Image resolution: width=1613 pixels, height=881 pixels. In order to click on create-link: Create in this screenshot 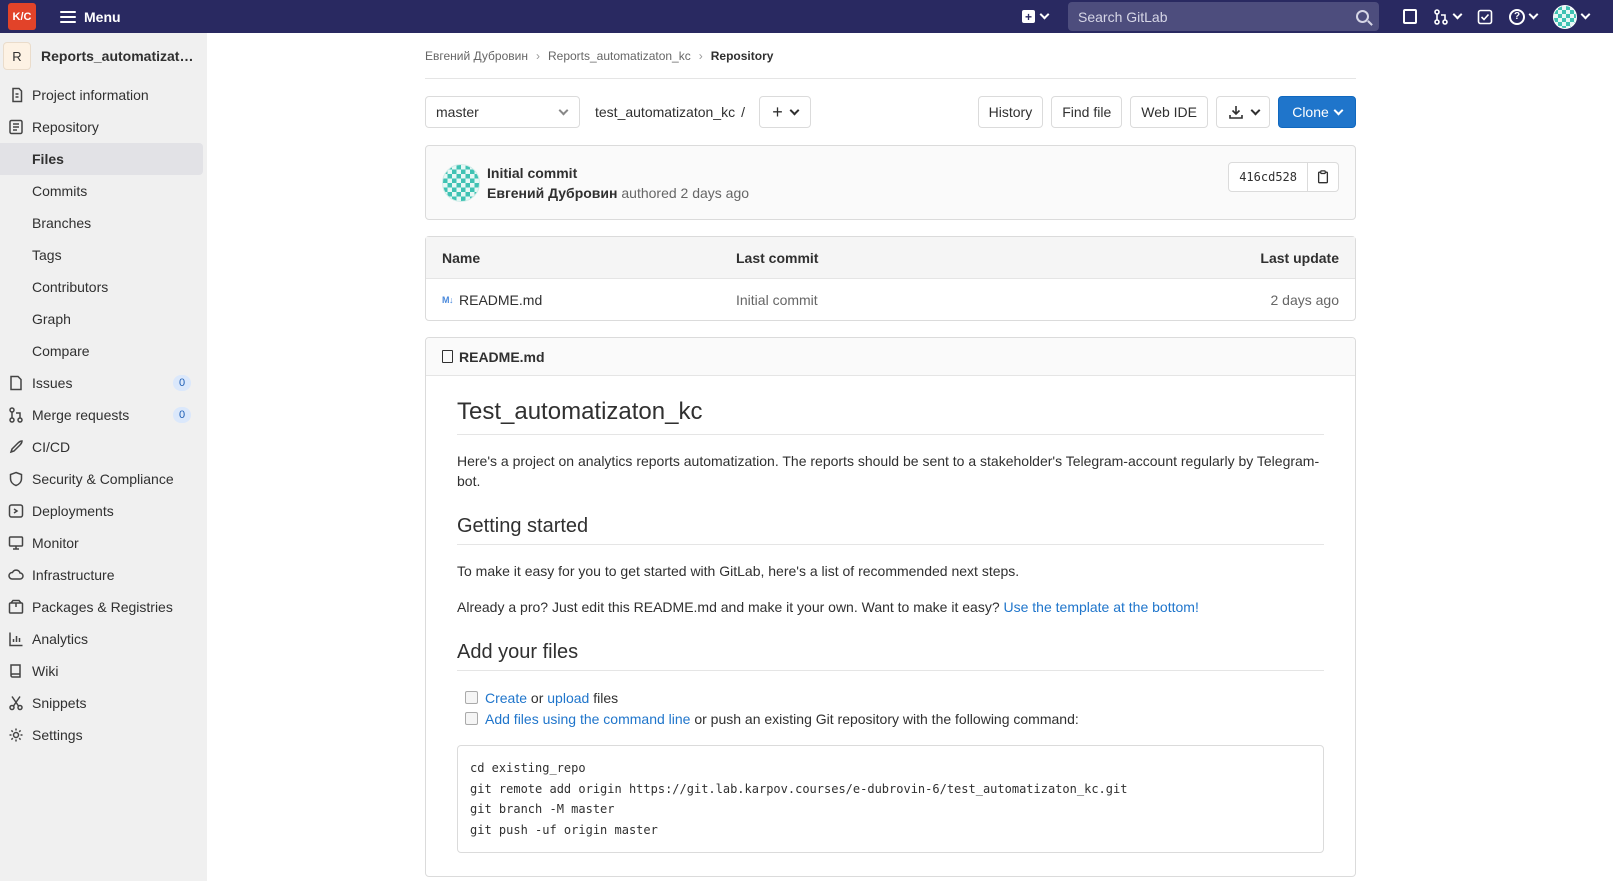, I will do `click(506, 698)`.